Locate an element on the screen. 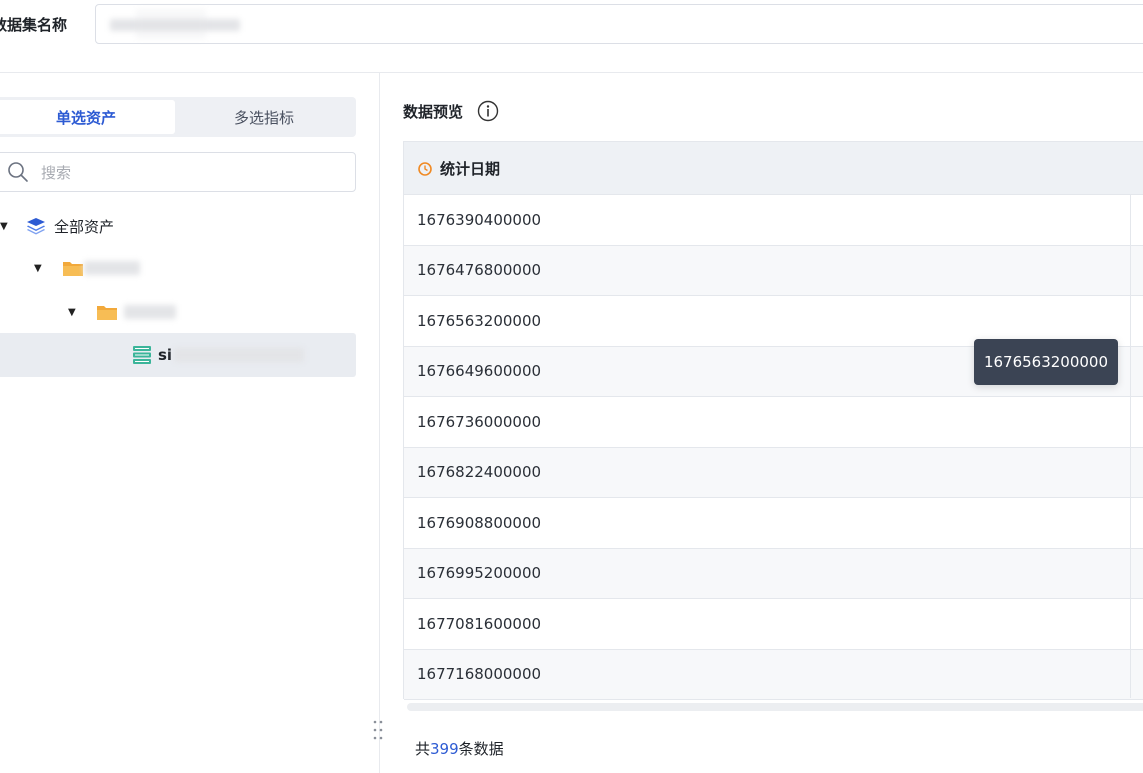  tree-node-leaf: si is located at coordinates (218, 355).